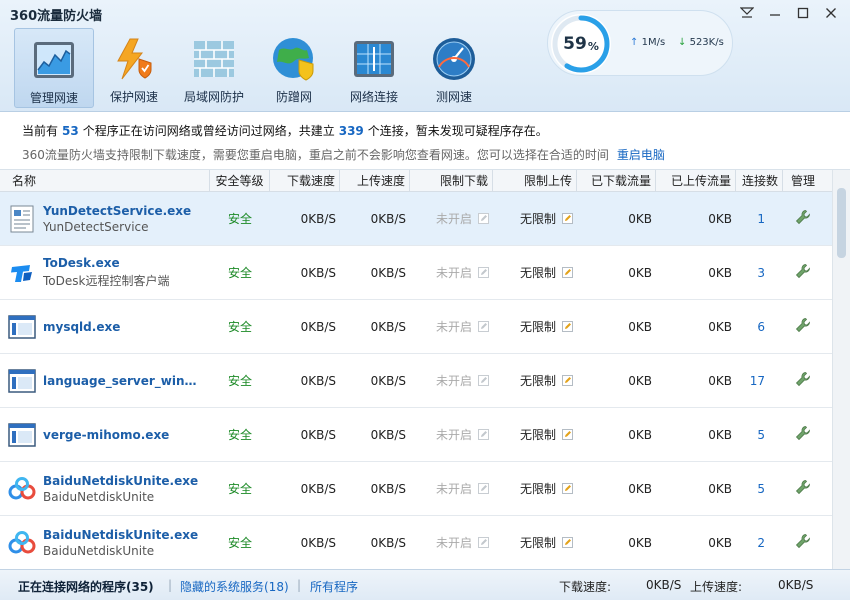 This screenshot has width=850, height=600. What do you see at coordinates (22, 273) in the screenshot?
I see `todesk-icon` at bounding box center [22, 273].